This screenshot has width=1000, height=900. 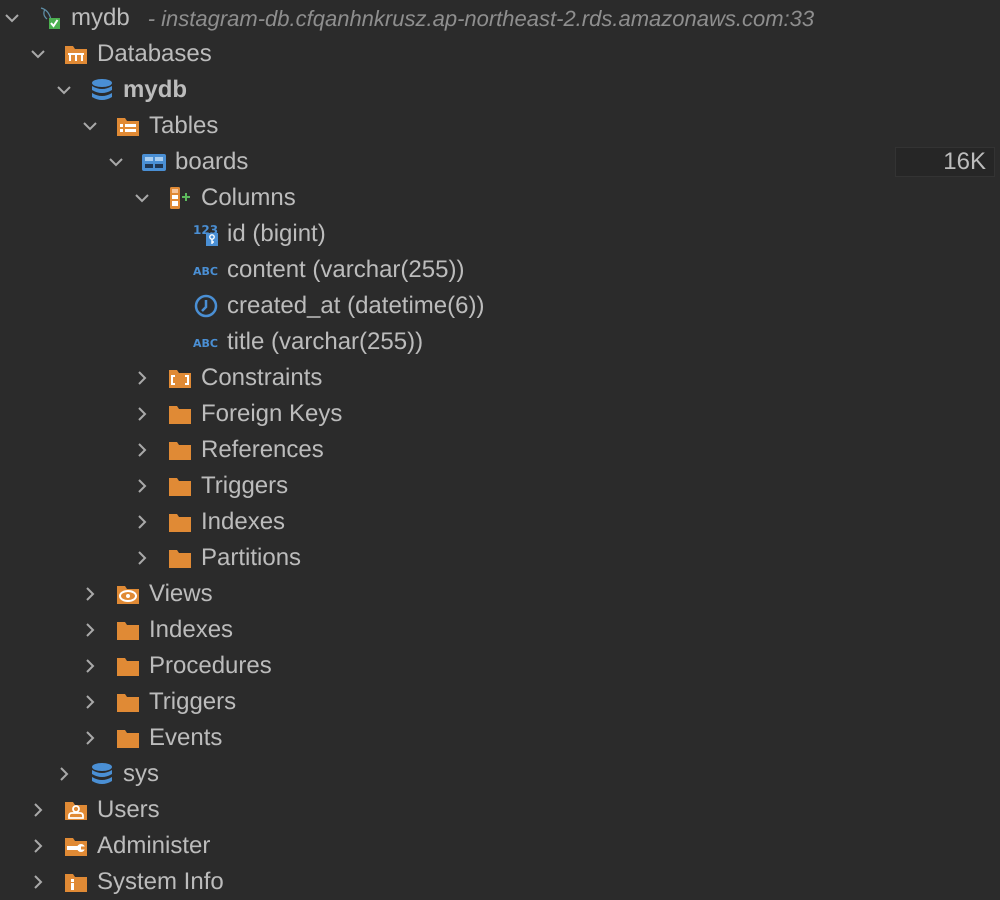 What do you see at coordinates (261, 378) in the screenshot?
I see `node-label: Constraints` at bounding box center [261, 378].